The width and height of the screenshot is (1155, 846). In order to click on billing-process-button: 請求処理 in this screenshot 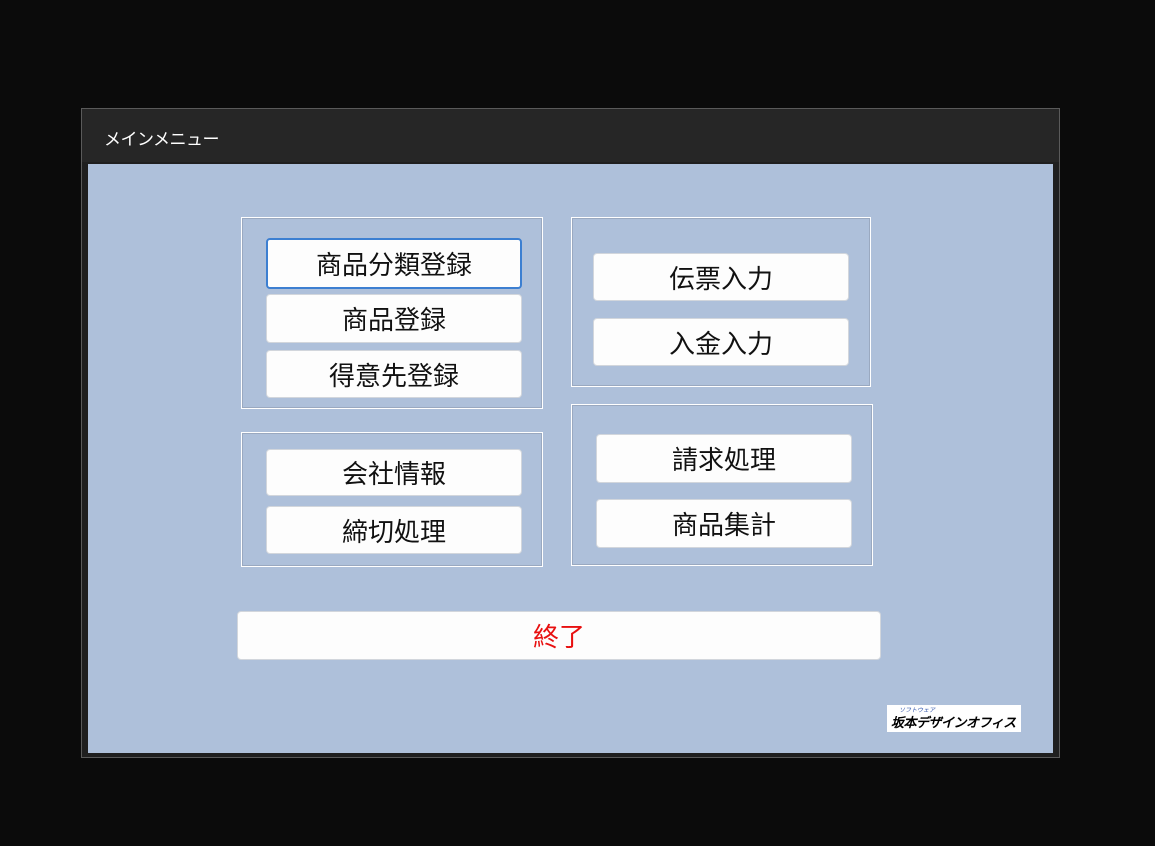, I will do `click(724, 458)`.